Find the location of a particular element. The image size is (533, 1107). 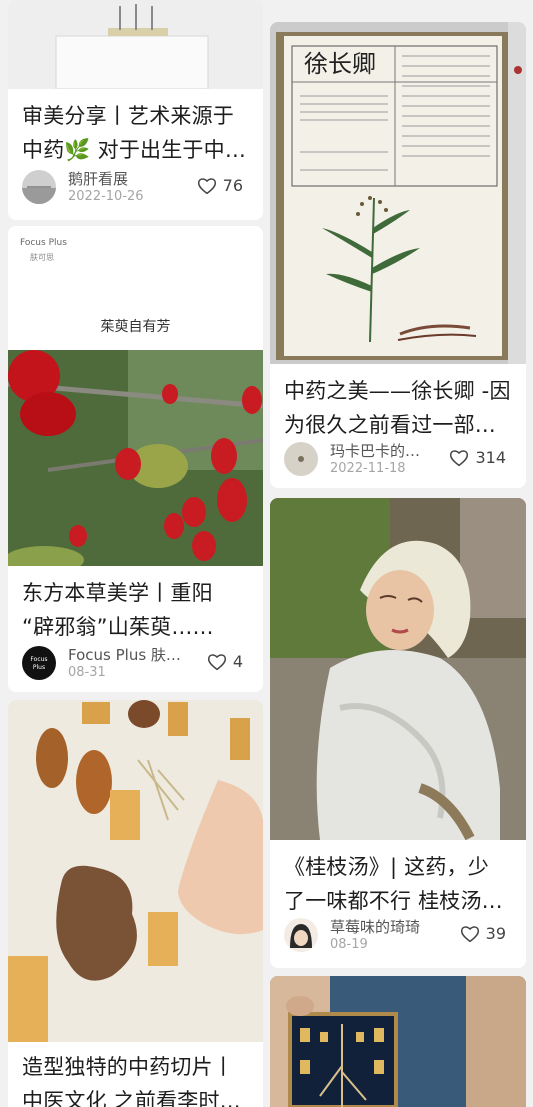

post-date: 2022-11-18 is located at coordinates (368, 468).